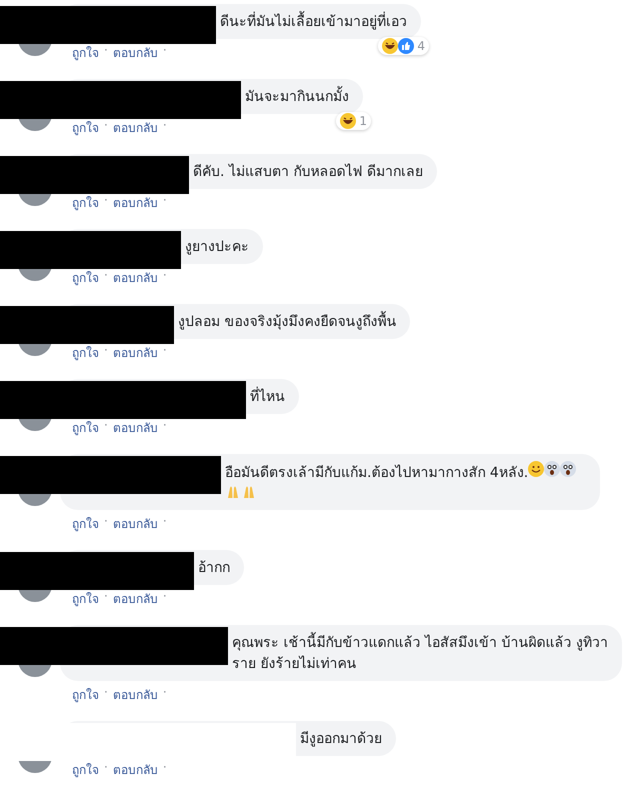 Image resolution: width=640 pixels, height=800 pixels. I want to click on comment-text: ดีคับ. ไม่แสบตา กับหลอดไฟ ดีมากเลย, so click(308, 172).